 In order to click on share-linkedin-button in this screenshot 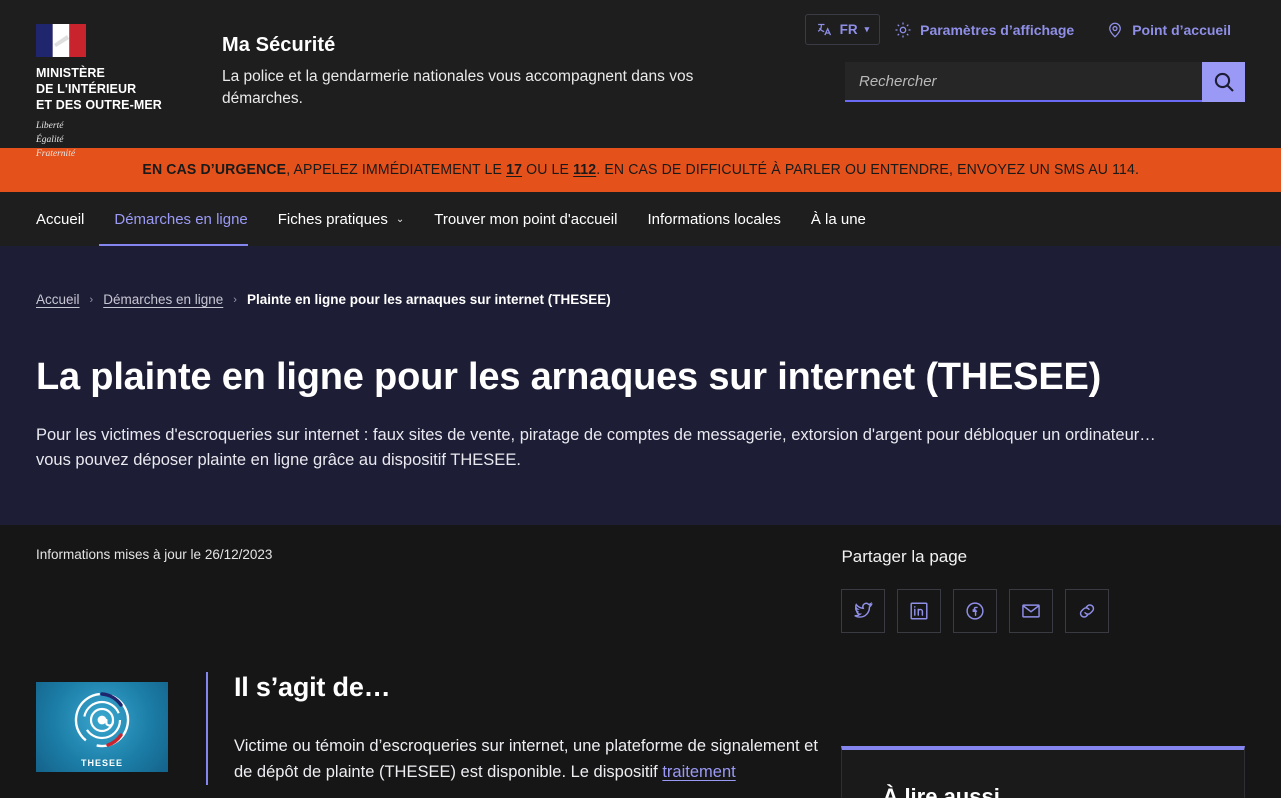, I will do `click(919, 611)`.